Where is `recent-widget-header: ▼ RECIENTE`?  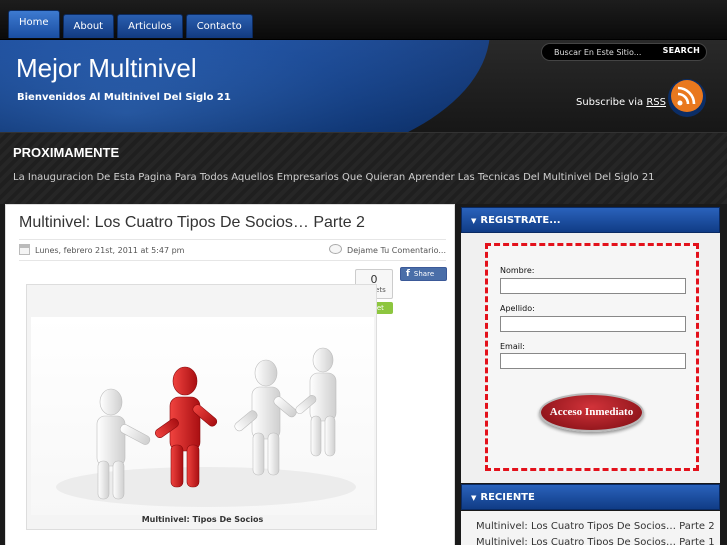
recent-widget-header: ▼ RECIENTE is located at coordinates (590, 497).